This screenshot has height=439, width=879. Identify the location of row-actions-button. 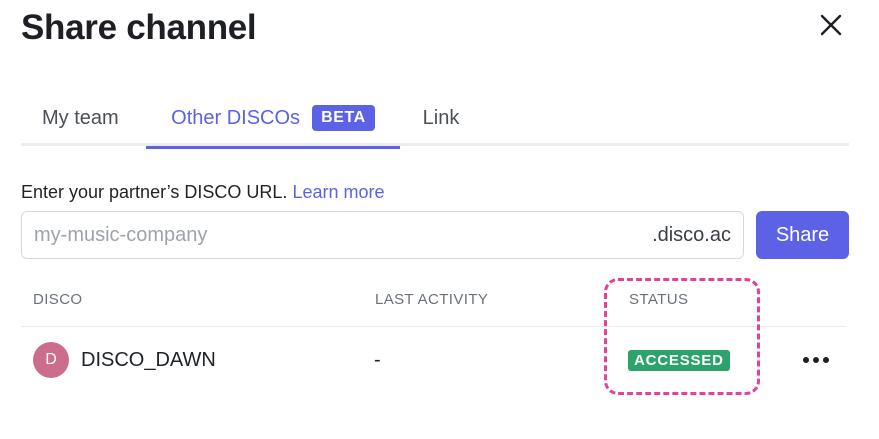
(816, 360).